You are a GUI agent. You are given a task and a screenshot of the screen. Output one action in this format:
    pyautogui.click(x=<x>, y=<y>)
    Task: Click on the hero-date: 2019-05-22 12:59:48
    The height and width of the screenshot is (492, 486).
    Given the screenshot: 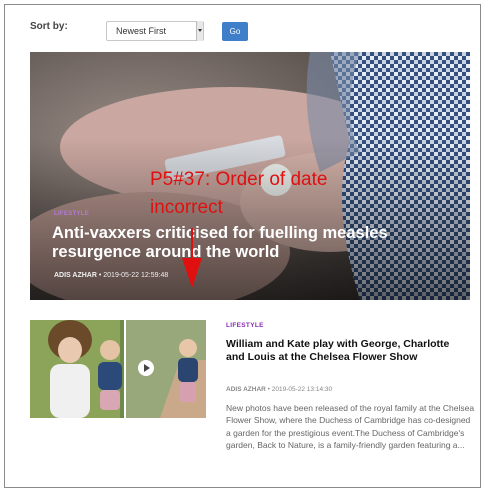 What is the action you would take?
    pyautogui.click(x=136, y=275)
    